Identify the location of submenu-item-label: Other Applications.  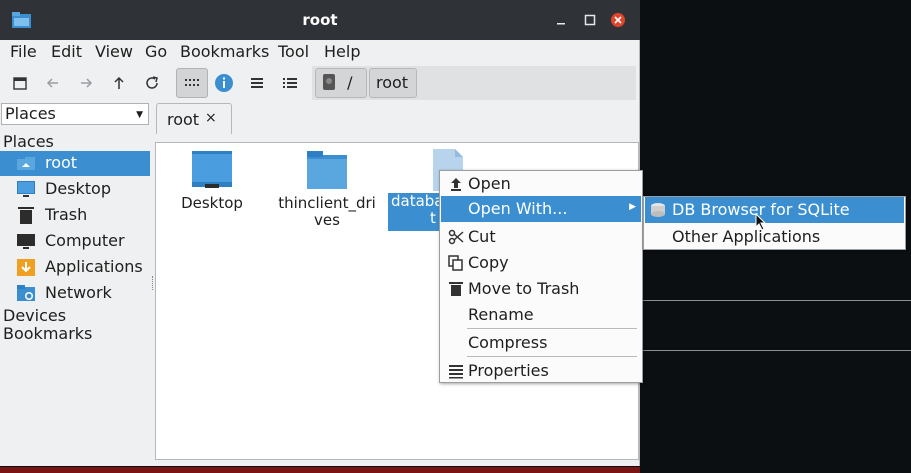
(746, 236).